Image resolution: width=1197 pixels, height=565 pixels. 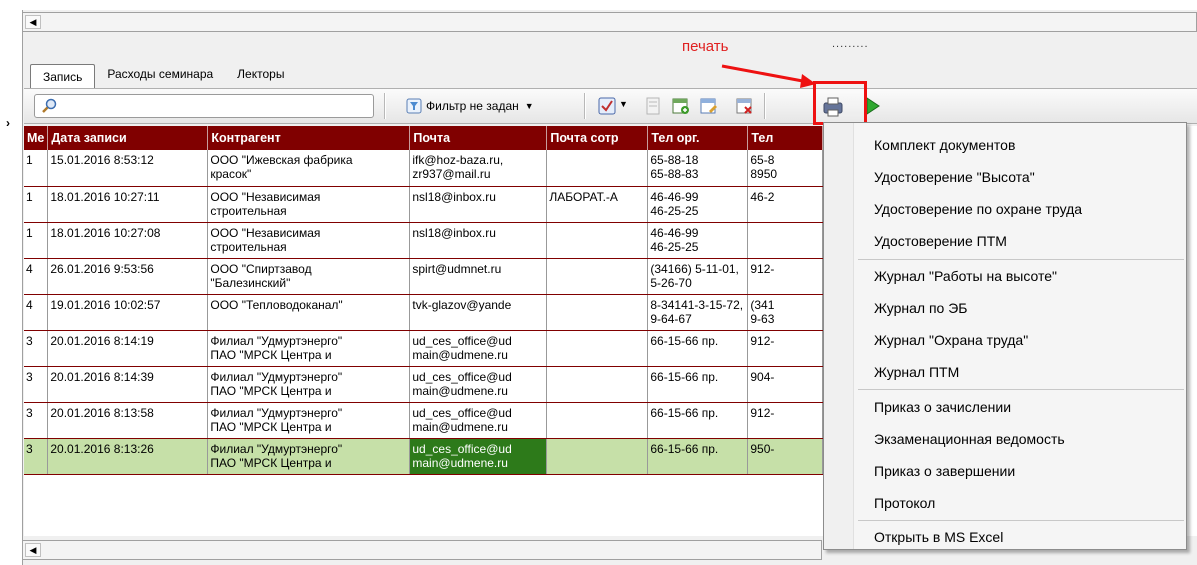 What do you see at coordinates (698, 204) in the screenshot?
I see `table-cell: 46-46-99 46-25-25` at bounding box center [698, 204].